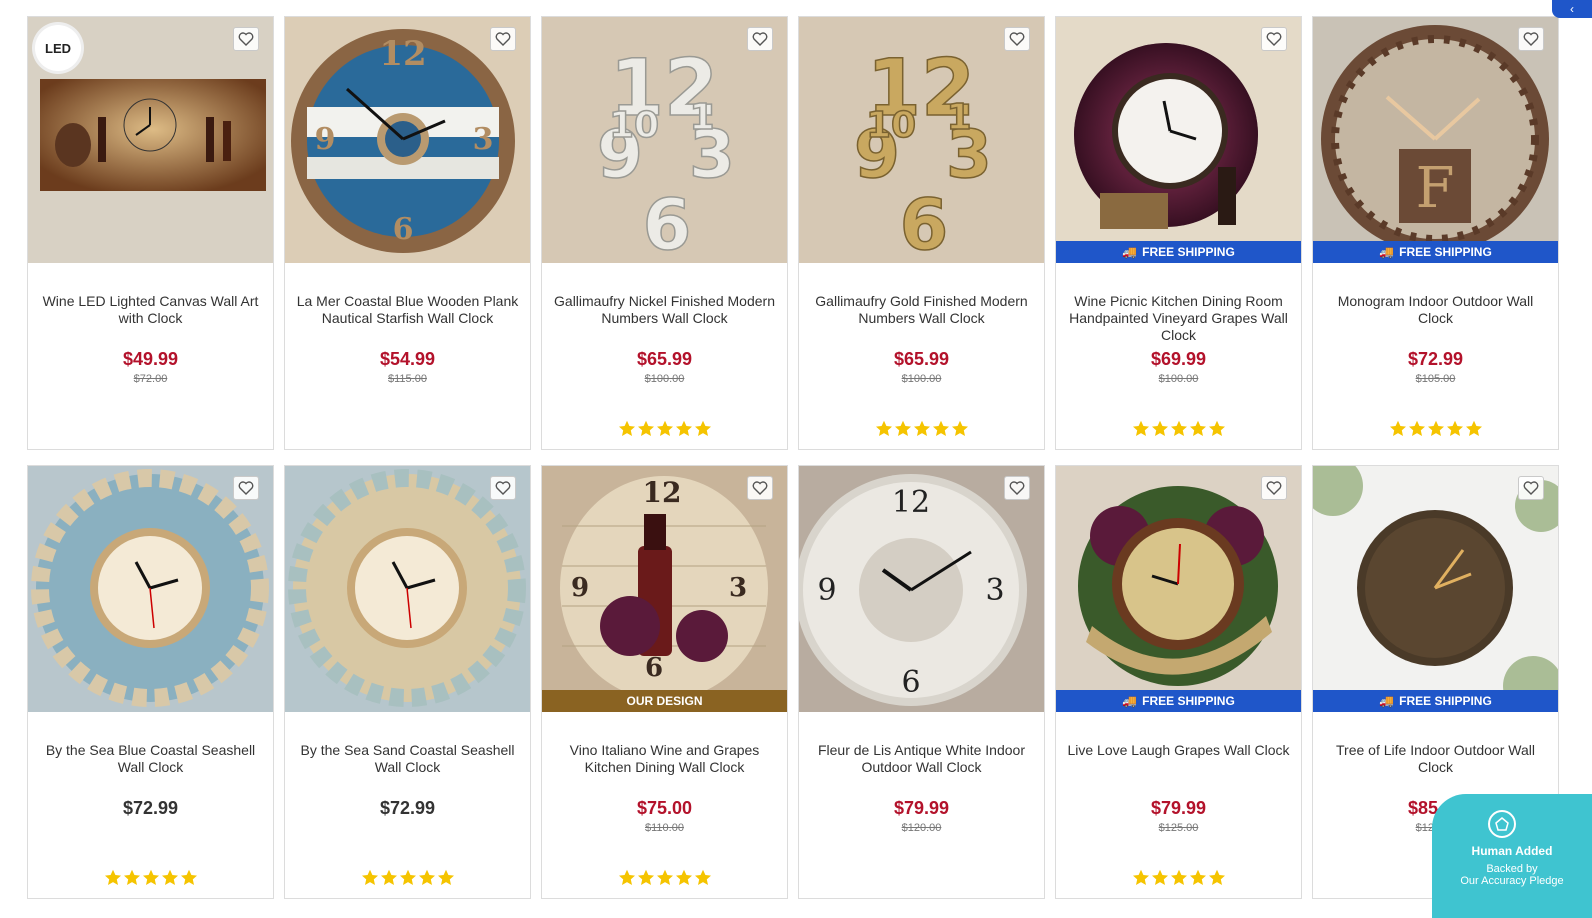  Describe the element at coordinates (1435, 759) in the screenshot. I see `product-name: Tree of Life Indoor Outdoor Wall Clock` at that location.